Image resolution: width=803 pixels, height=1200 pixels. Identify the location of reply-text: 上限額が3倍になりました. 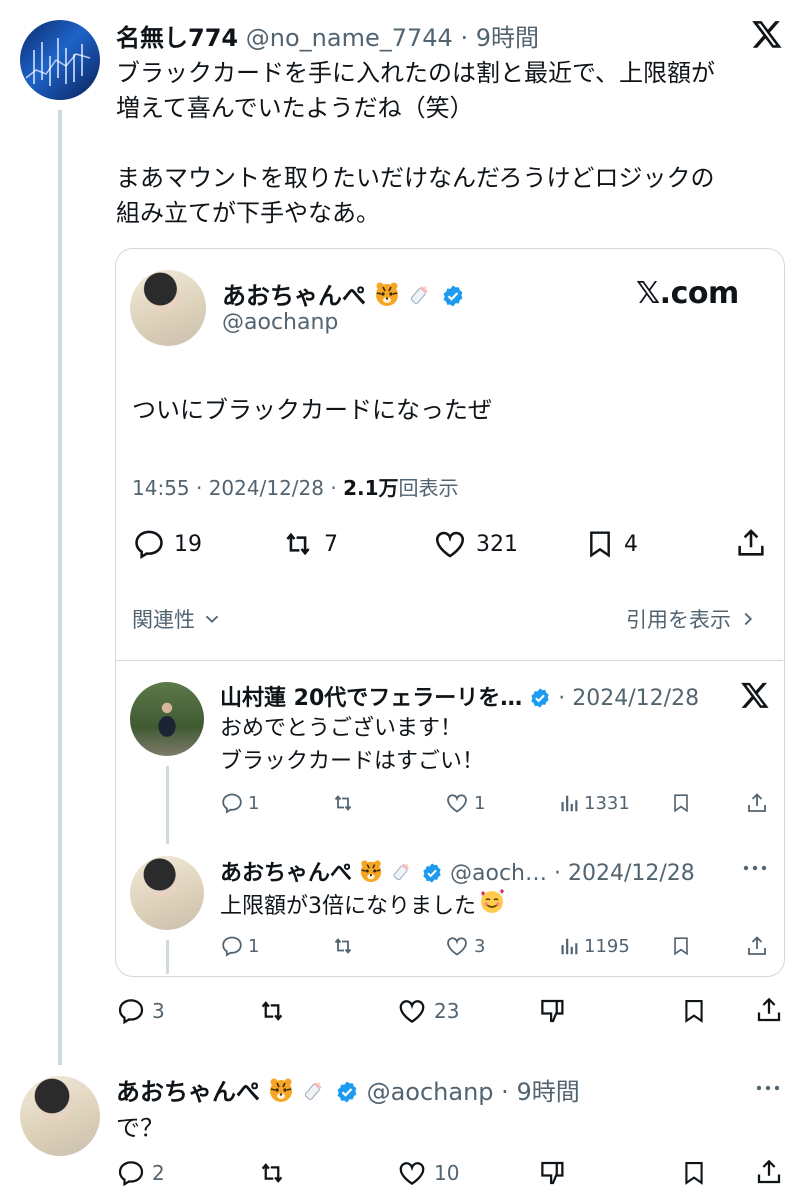
(363, 906).